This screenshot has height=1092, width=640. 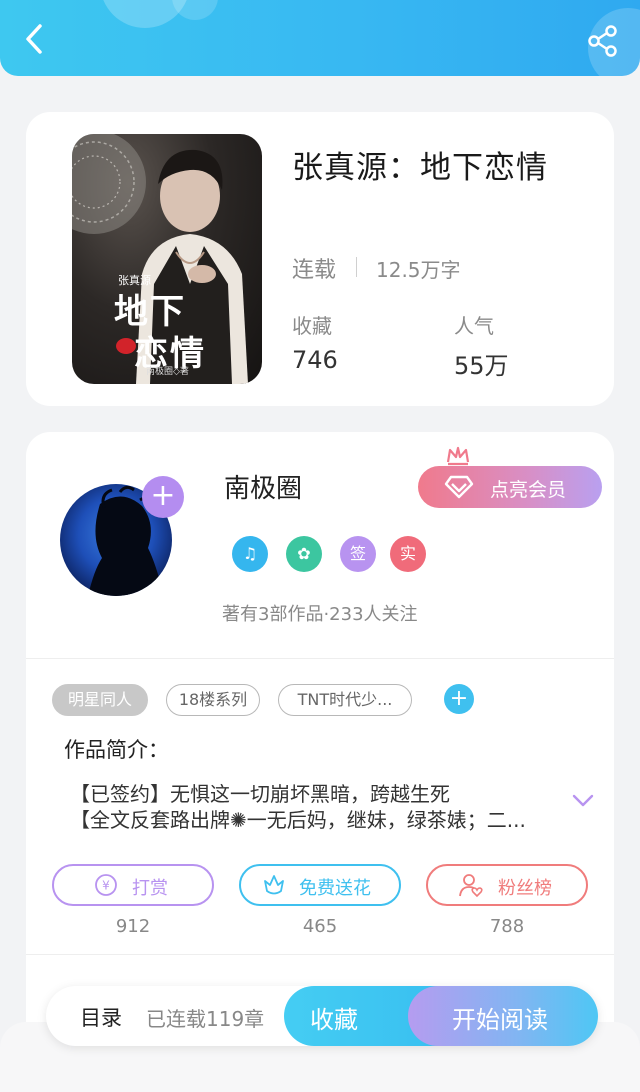 I want to click on tip-button: ¥ 打赏, so click(x=133, y=885).